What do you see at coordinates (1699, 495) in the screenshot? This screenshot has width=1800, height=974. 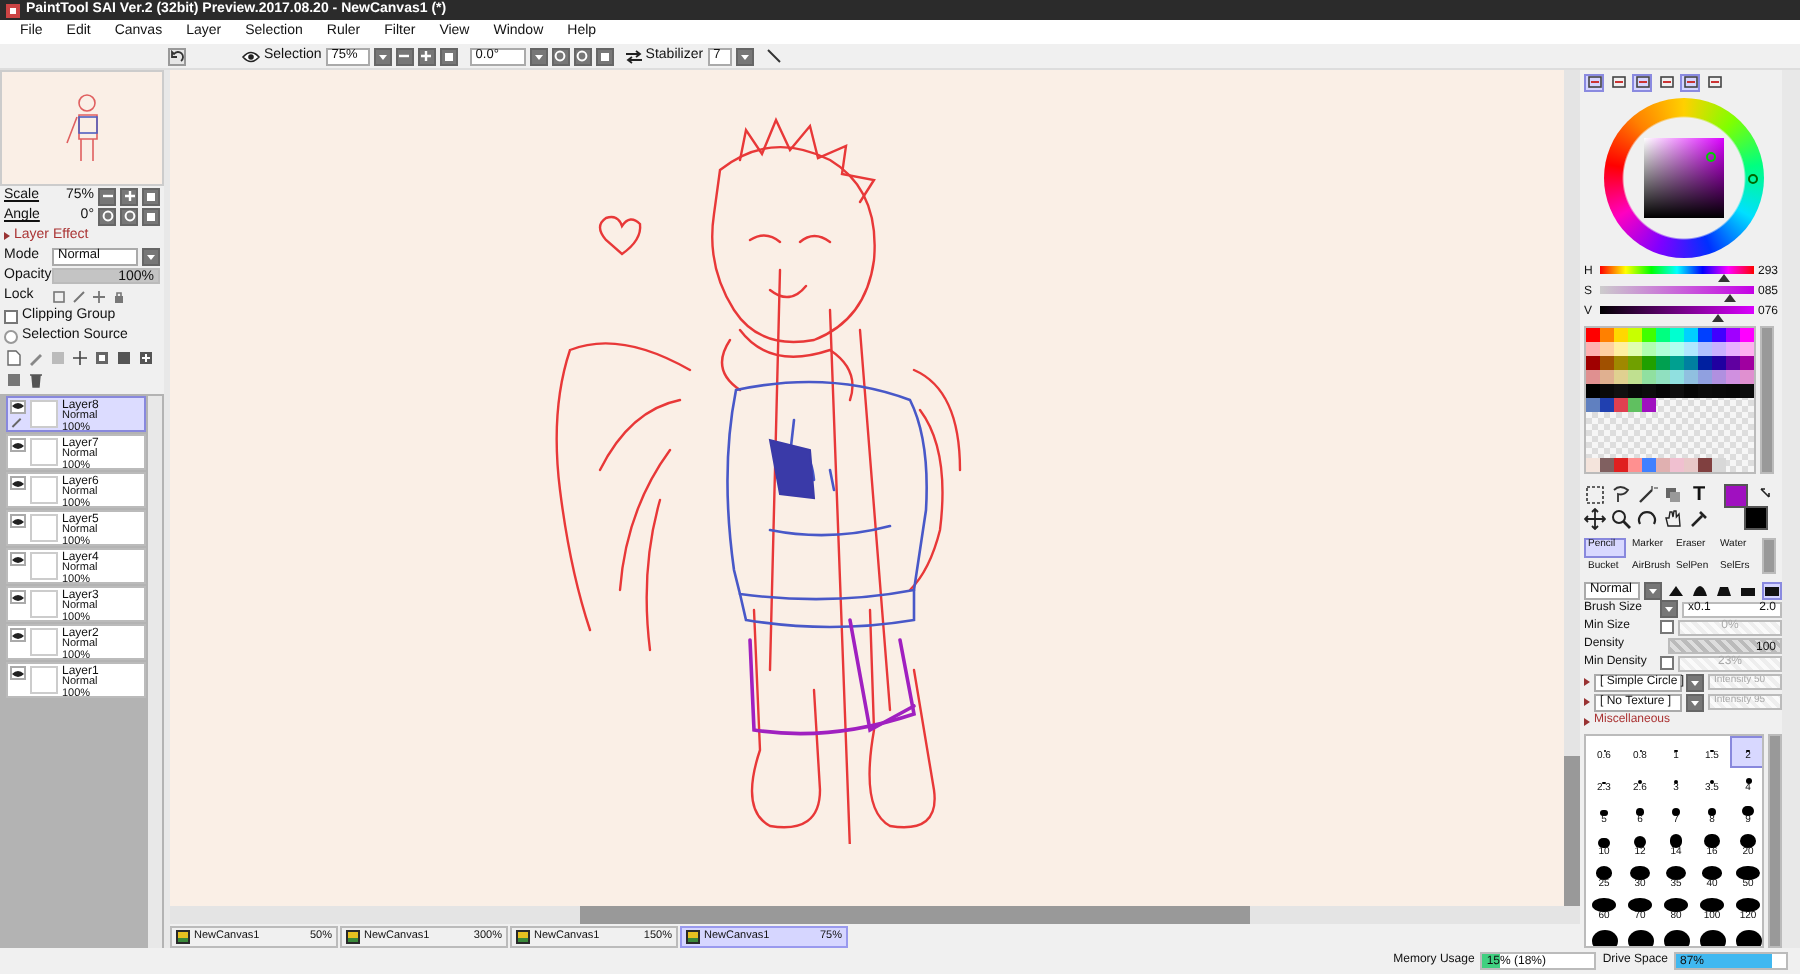 I see `text-tool: T` at bounding box center [1699, 495].